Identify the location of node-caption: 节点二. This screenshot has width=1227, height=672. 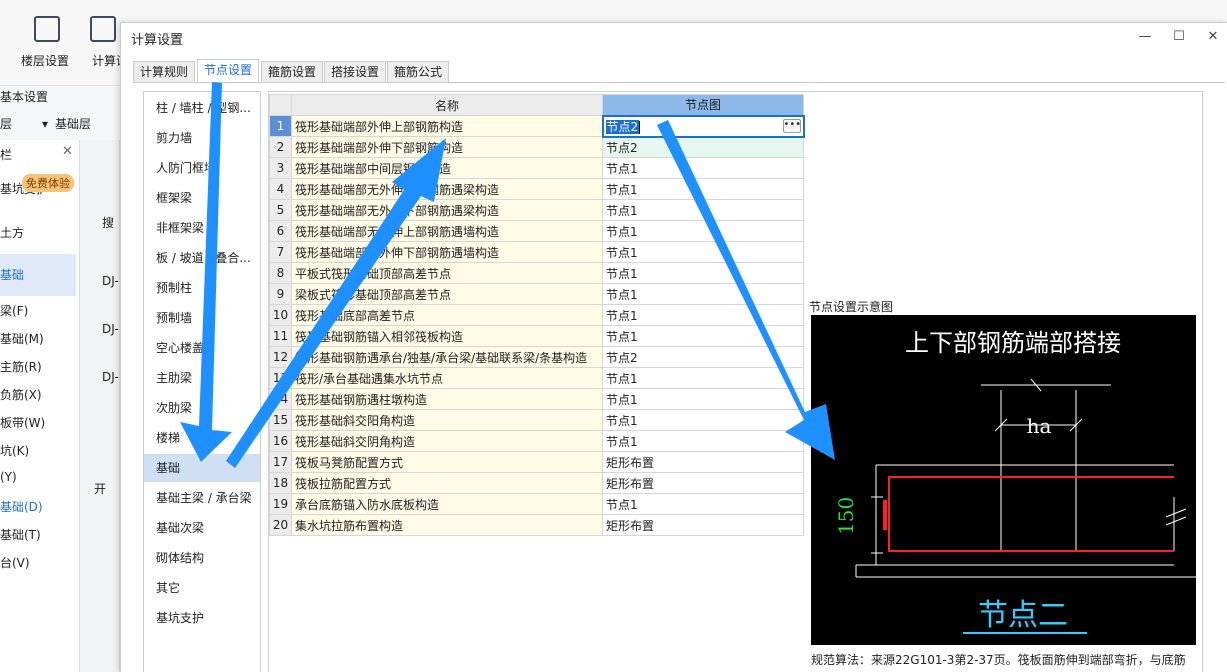
(1023, 615).